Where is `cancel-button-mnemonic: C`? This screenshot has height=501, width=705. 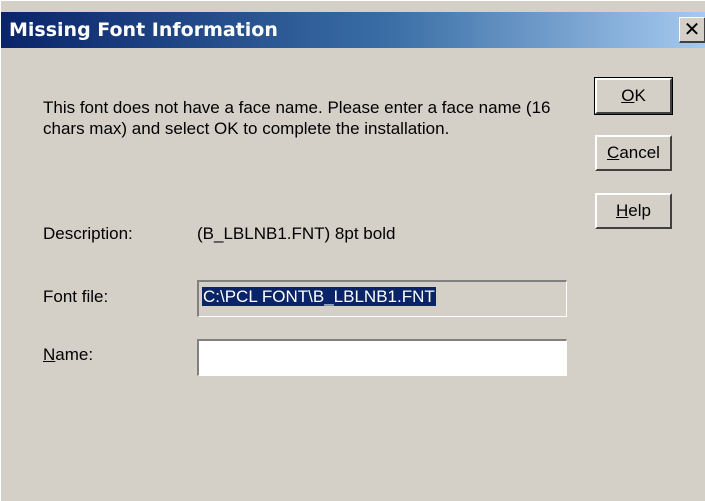 cancel-button-mnemonic: C is located at coordinates (613, 152).